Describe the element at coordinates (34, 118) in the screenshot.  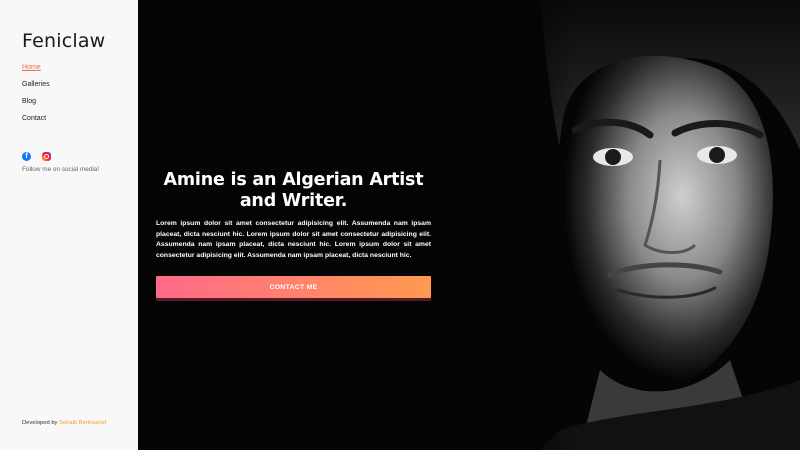
I see `nav-item-contact-label: Contact` at that location.